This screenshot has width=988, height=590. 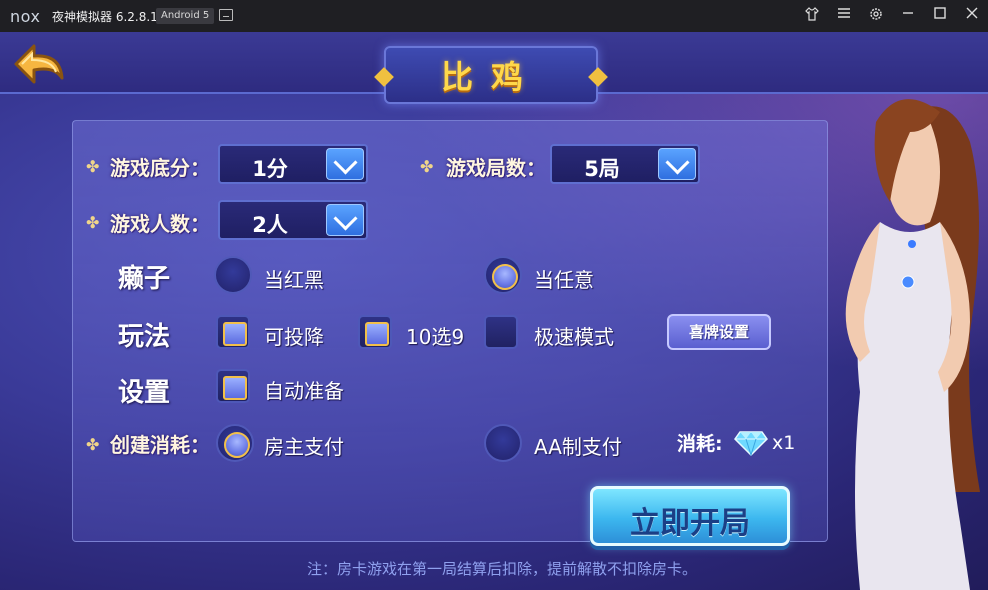 What do you see at coordinates (602, 169) in the screenshot?
I see `rounds-value: 5局` at bounding box center [602, 169].